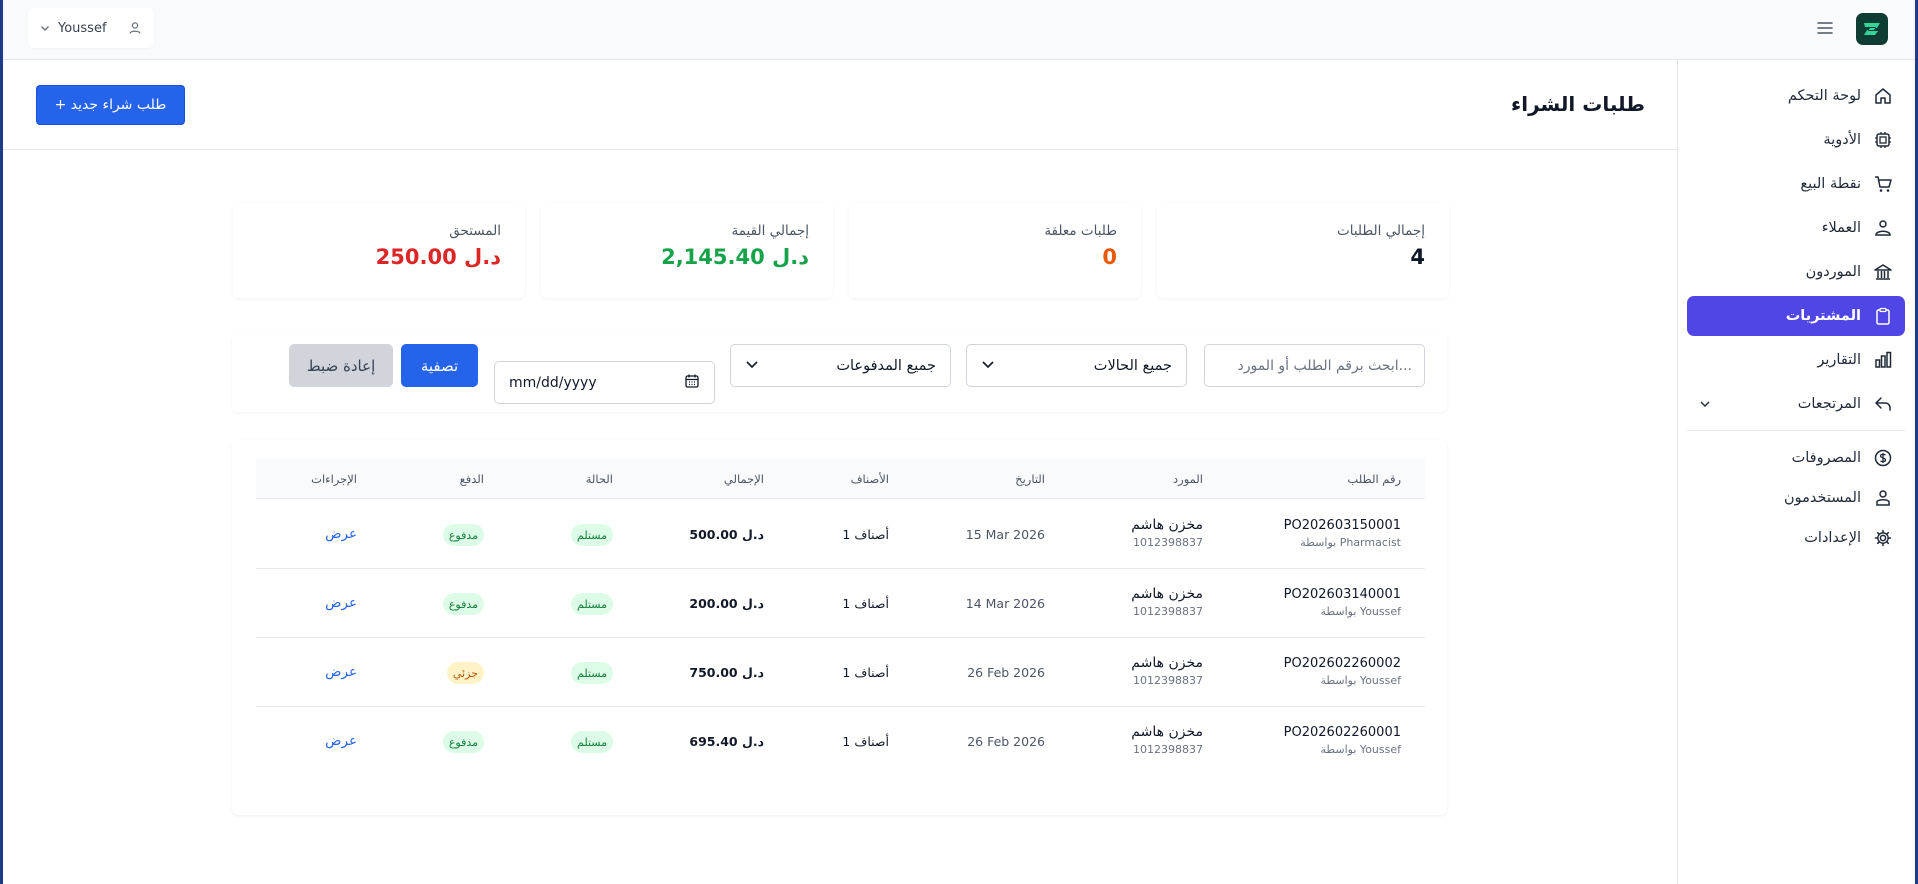 The image size is (1918, 884). Describe the element at coordinates (1883, 272) in the screenshot. I see `building-icon` at that location.